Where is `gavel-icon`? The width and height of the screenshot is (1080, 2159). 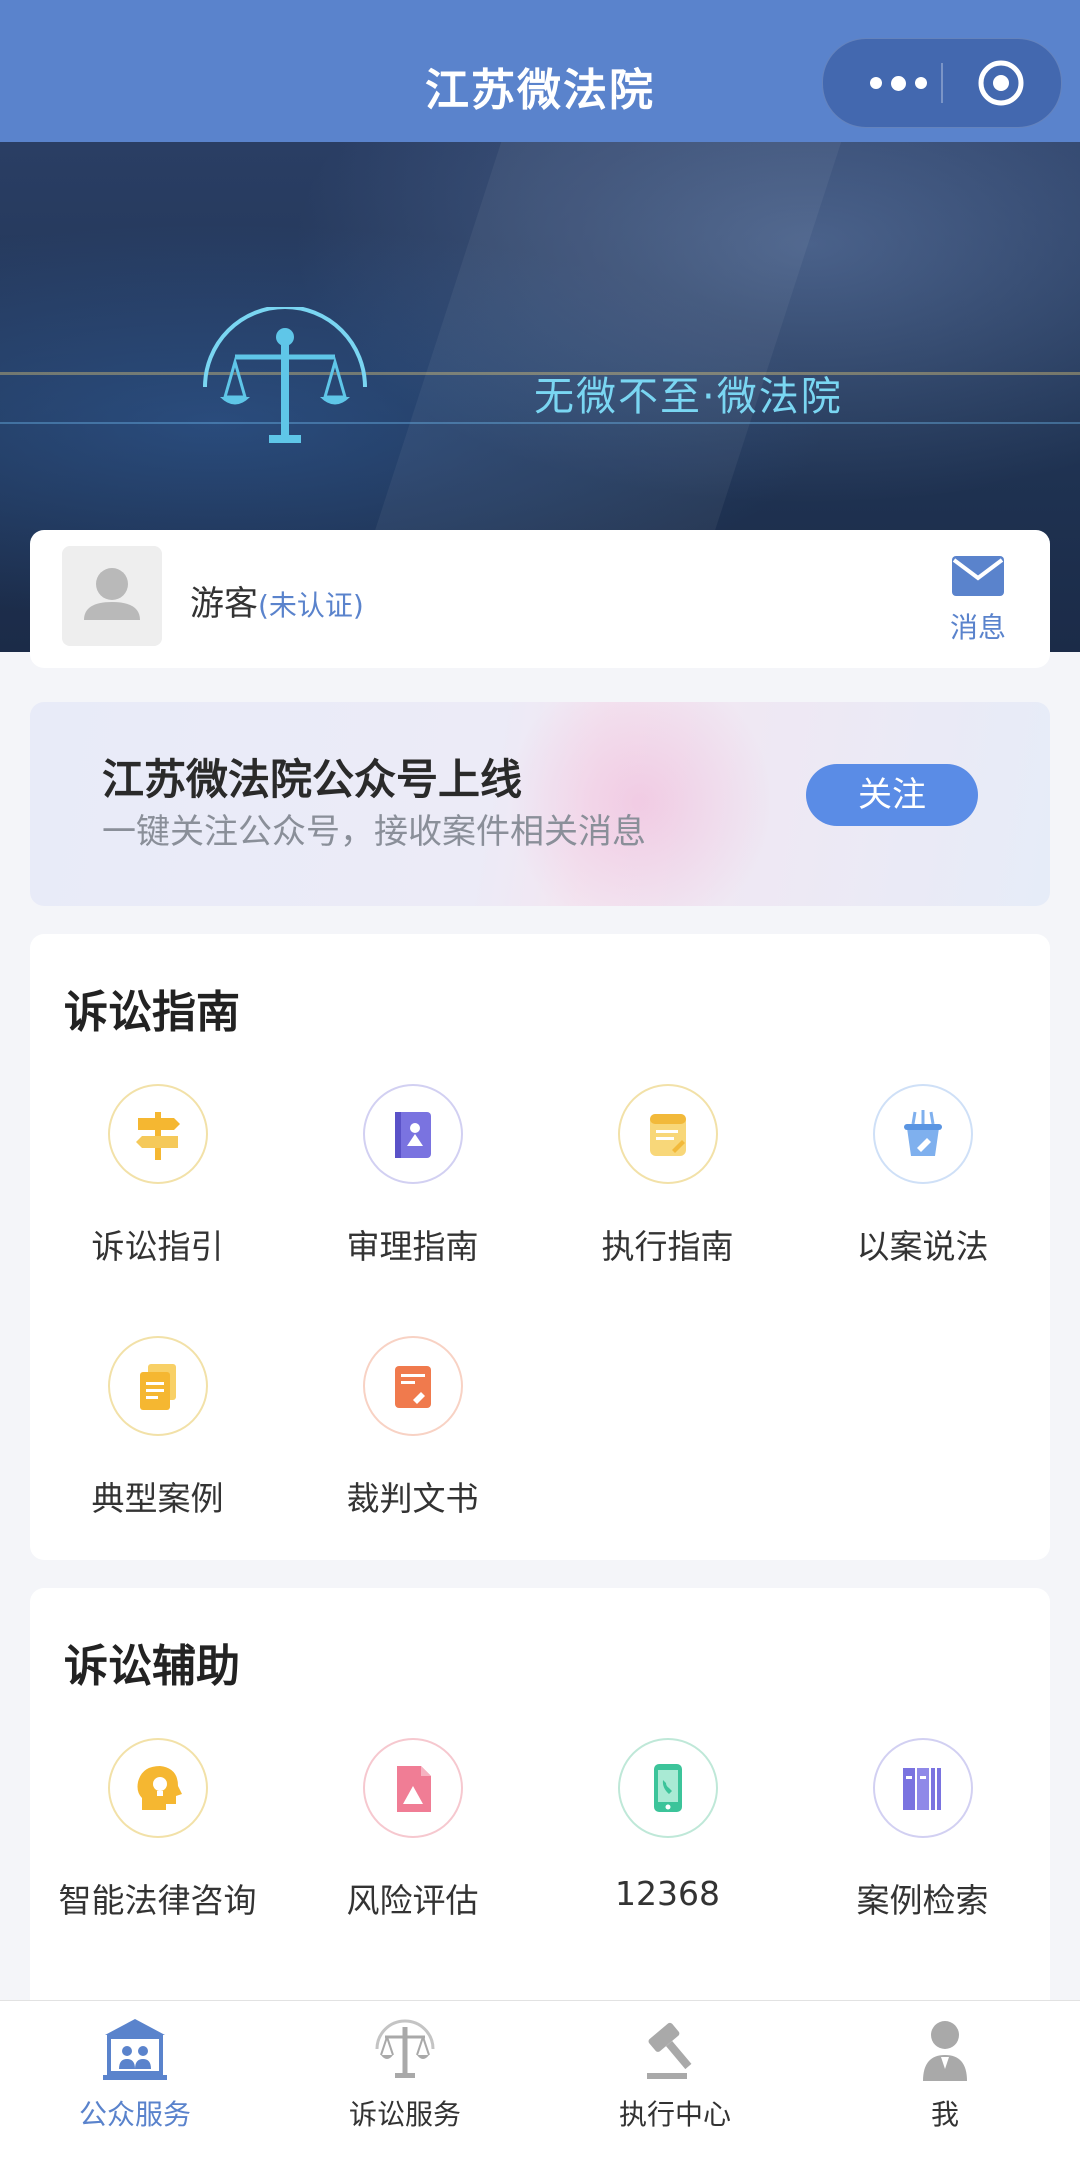 gavel-icon is located at coordinates (669, 2050).